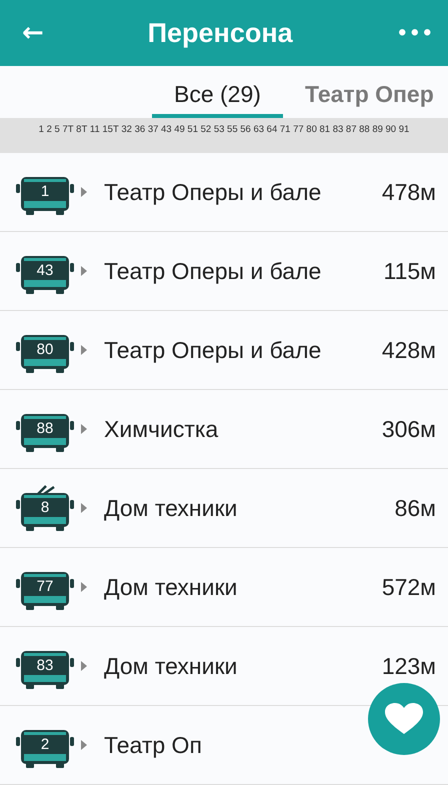 The height and width of the screenshot is (785, 448). Describe the element at coordinates (409, 587) in the screenshot. I see `stop-distance: 572м` at that location.